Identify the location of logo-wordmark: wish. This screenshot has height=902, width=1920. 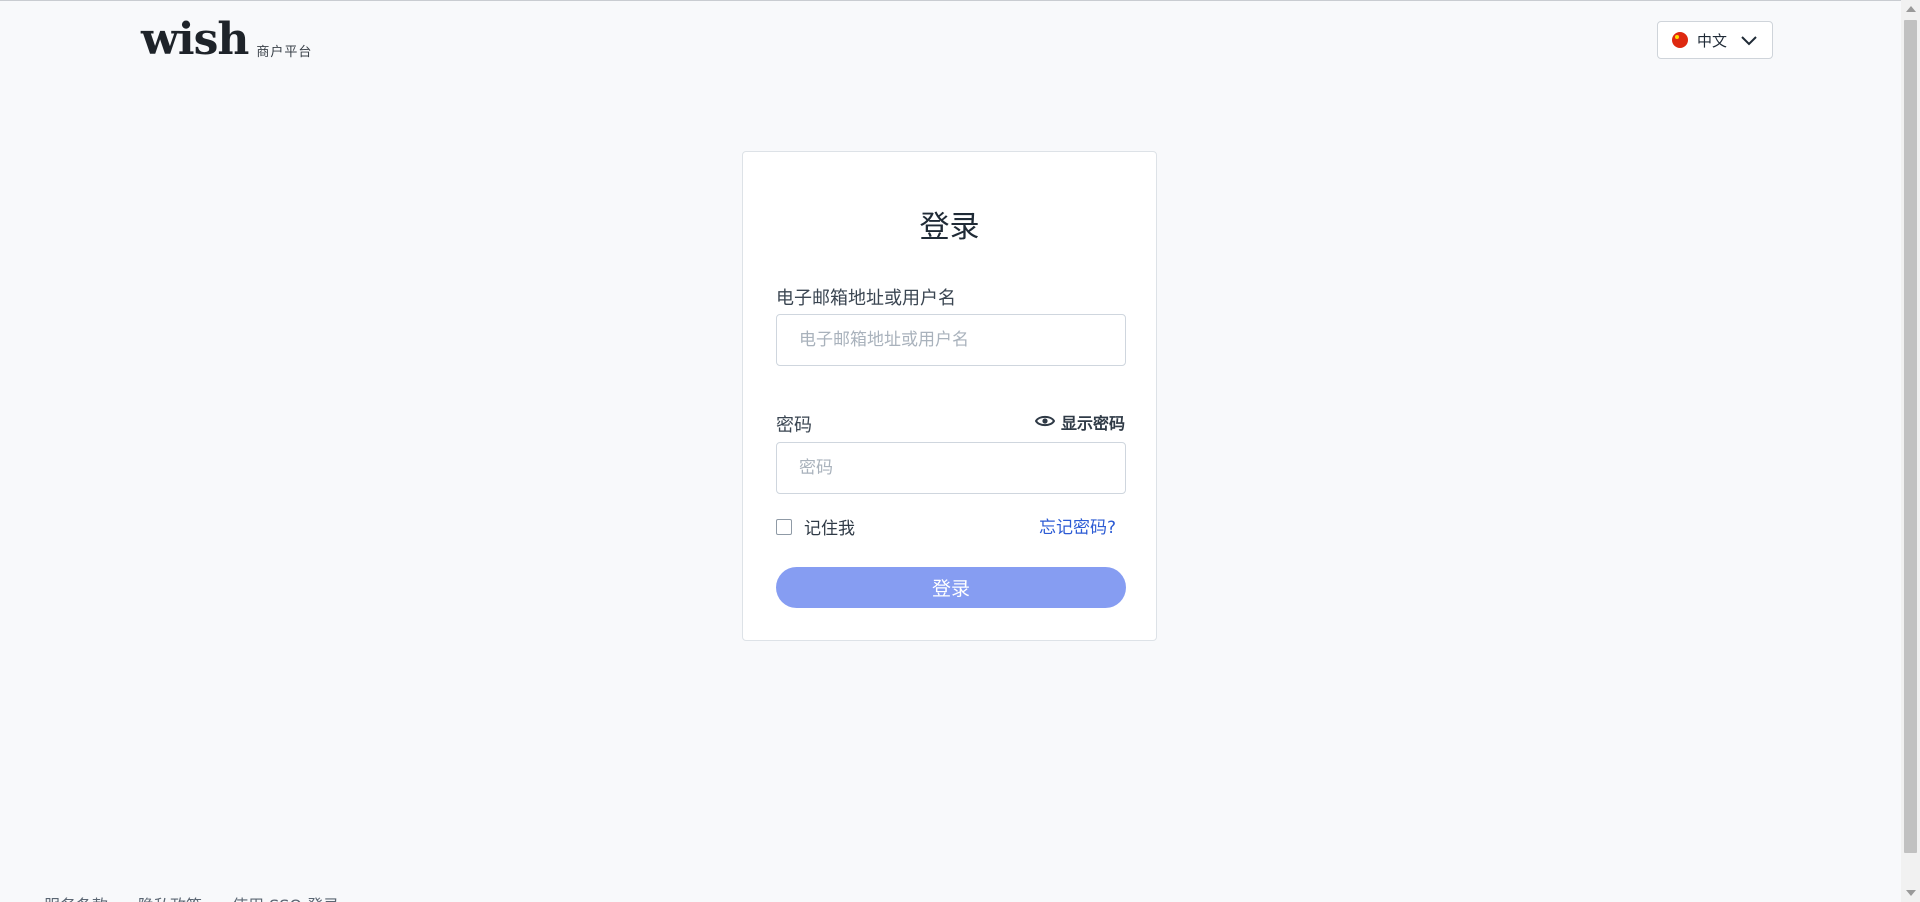
(195, 39).